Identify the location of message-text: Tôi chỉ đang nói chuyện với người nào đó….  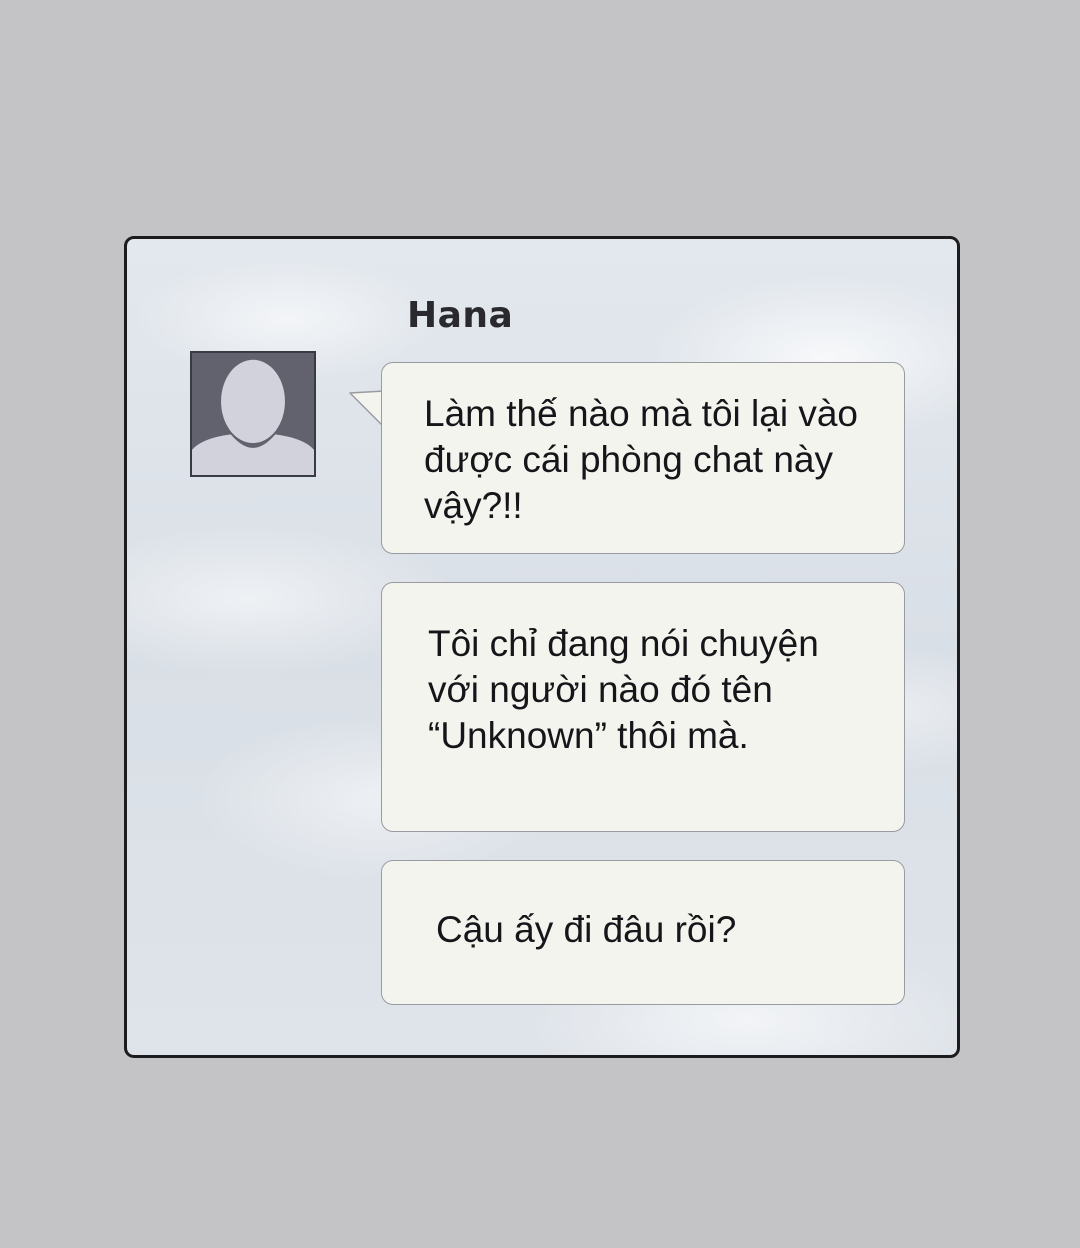
(623, 689).